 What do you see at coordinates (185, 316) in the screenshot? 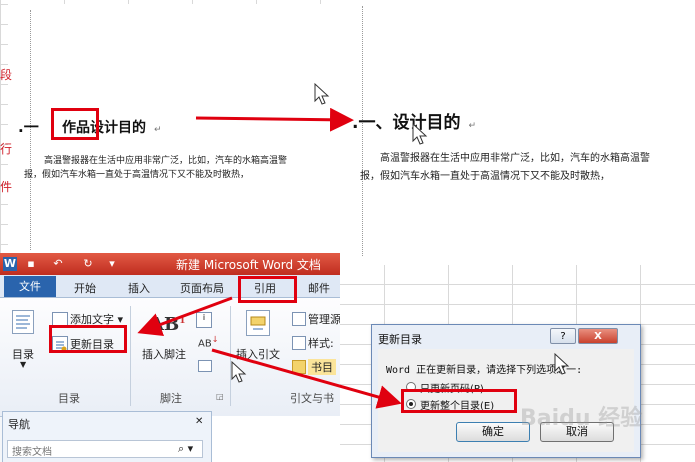
I see `arrow-tab-to-button` at bounding box center [185, 316].